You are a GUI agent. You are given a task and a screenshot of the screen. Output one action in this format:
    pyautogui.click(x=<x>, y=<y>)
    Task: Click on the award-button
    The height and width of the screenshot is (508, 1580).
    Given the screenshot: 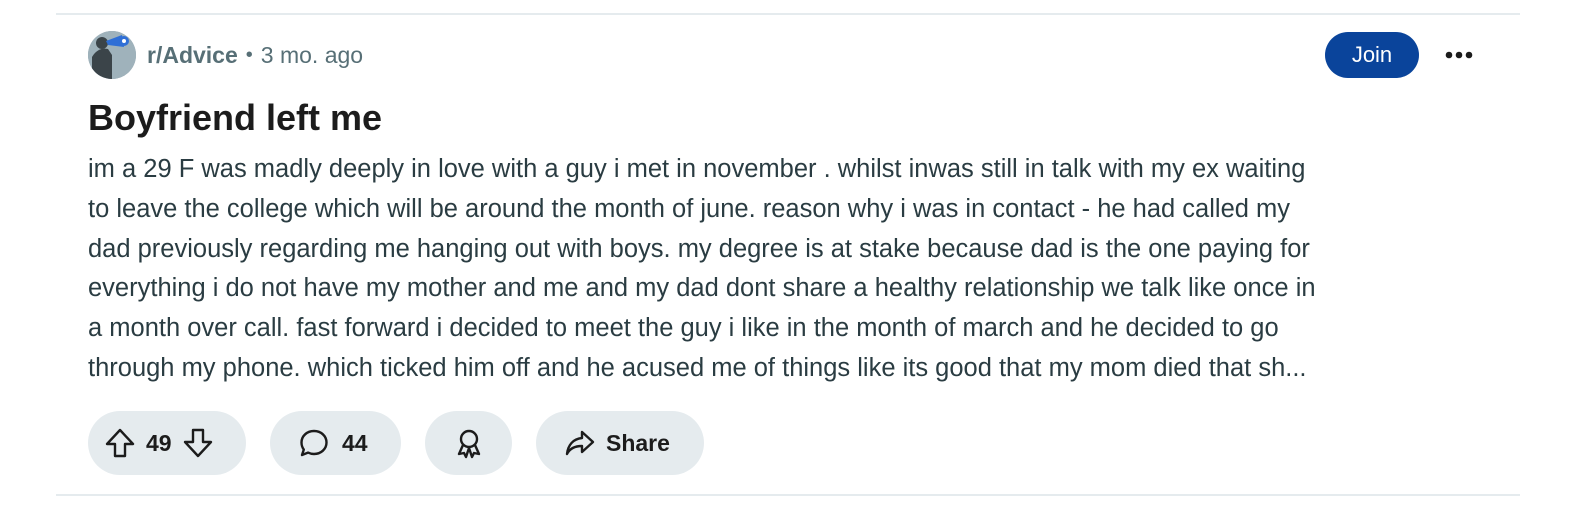 What is the action you would take?
    pyautogui.click(x=468, y=443)
    